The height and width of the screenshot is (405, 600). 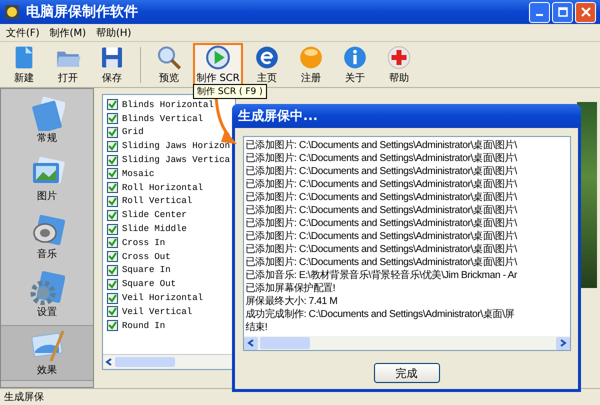 I want to click on status-text: 生成屏保, so click(x=24, y=397).